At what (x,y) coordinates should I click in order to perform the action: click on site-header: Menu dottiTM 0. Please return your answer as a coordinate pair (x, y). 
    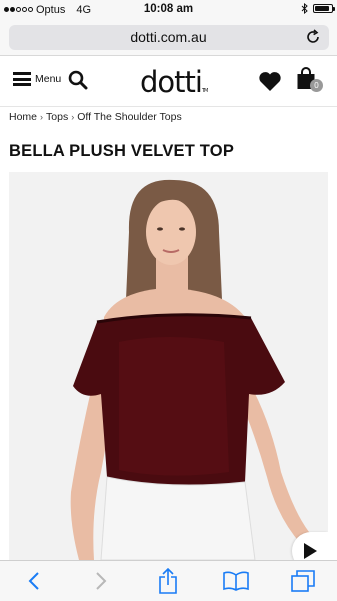
    Looking at the image, I should click on (168, 81).